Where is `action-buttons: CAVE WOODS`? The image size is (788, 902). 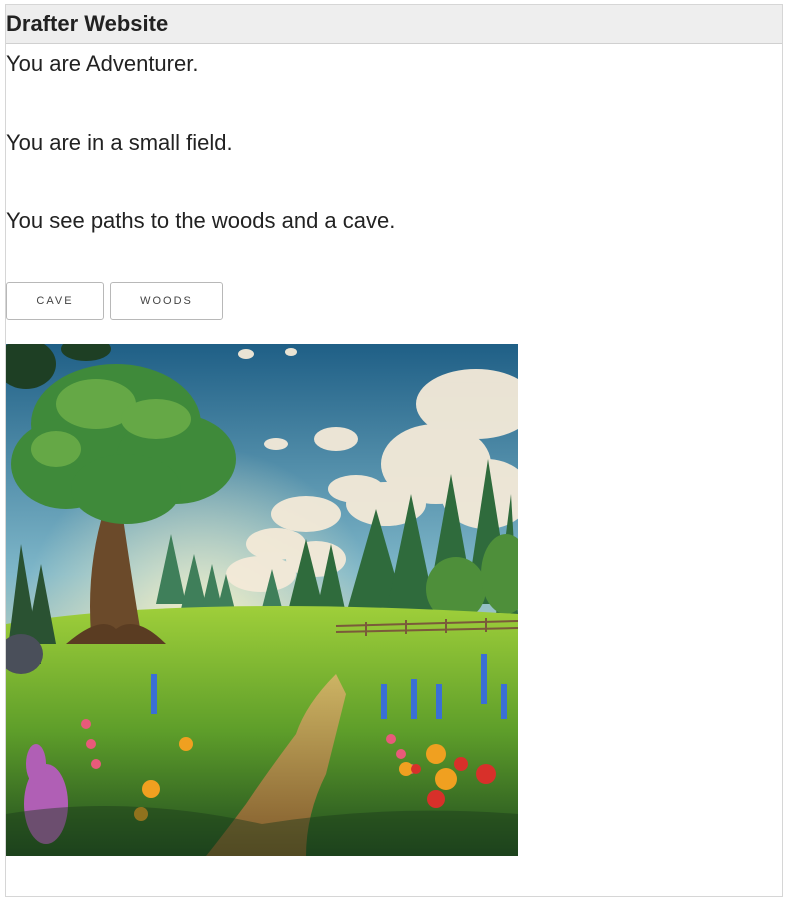
action-buttons: CAVE WOODS is located at coordinates (114, 301).